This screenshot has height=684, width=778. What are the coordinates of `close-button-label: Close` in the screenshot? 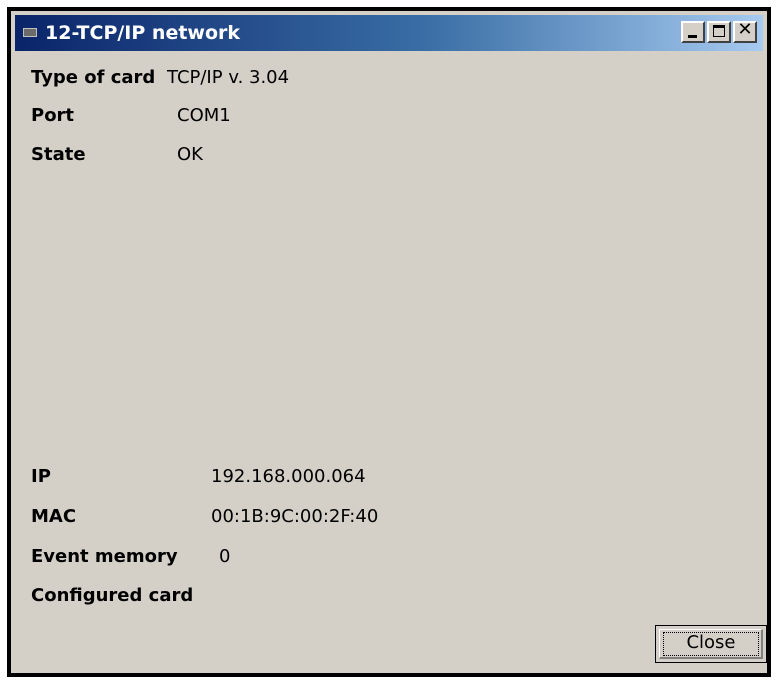 It's located at (711, 642).